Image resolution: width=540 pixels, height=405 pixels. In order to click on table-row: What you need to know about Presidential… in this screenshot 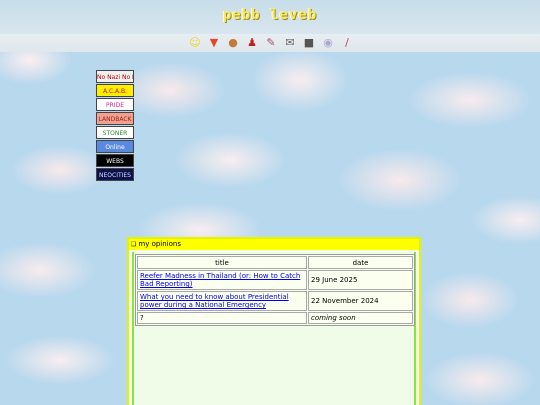, I will do `click(275, 301)`.